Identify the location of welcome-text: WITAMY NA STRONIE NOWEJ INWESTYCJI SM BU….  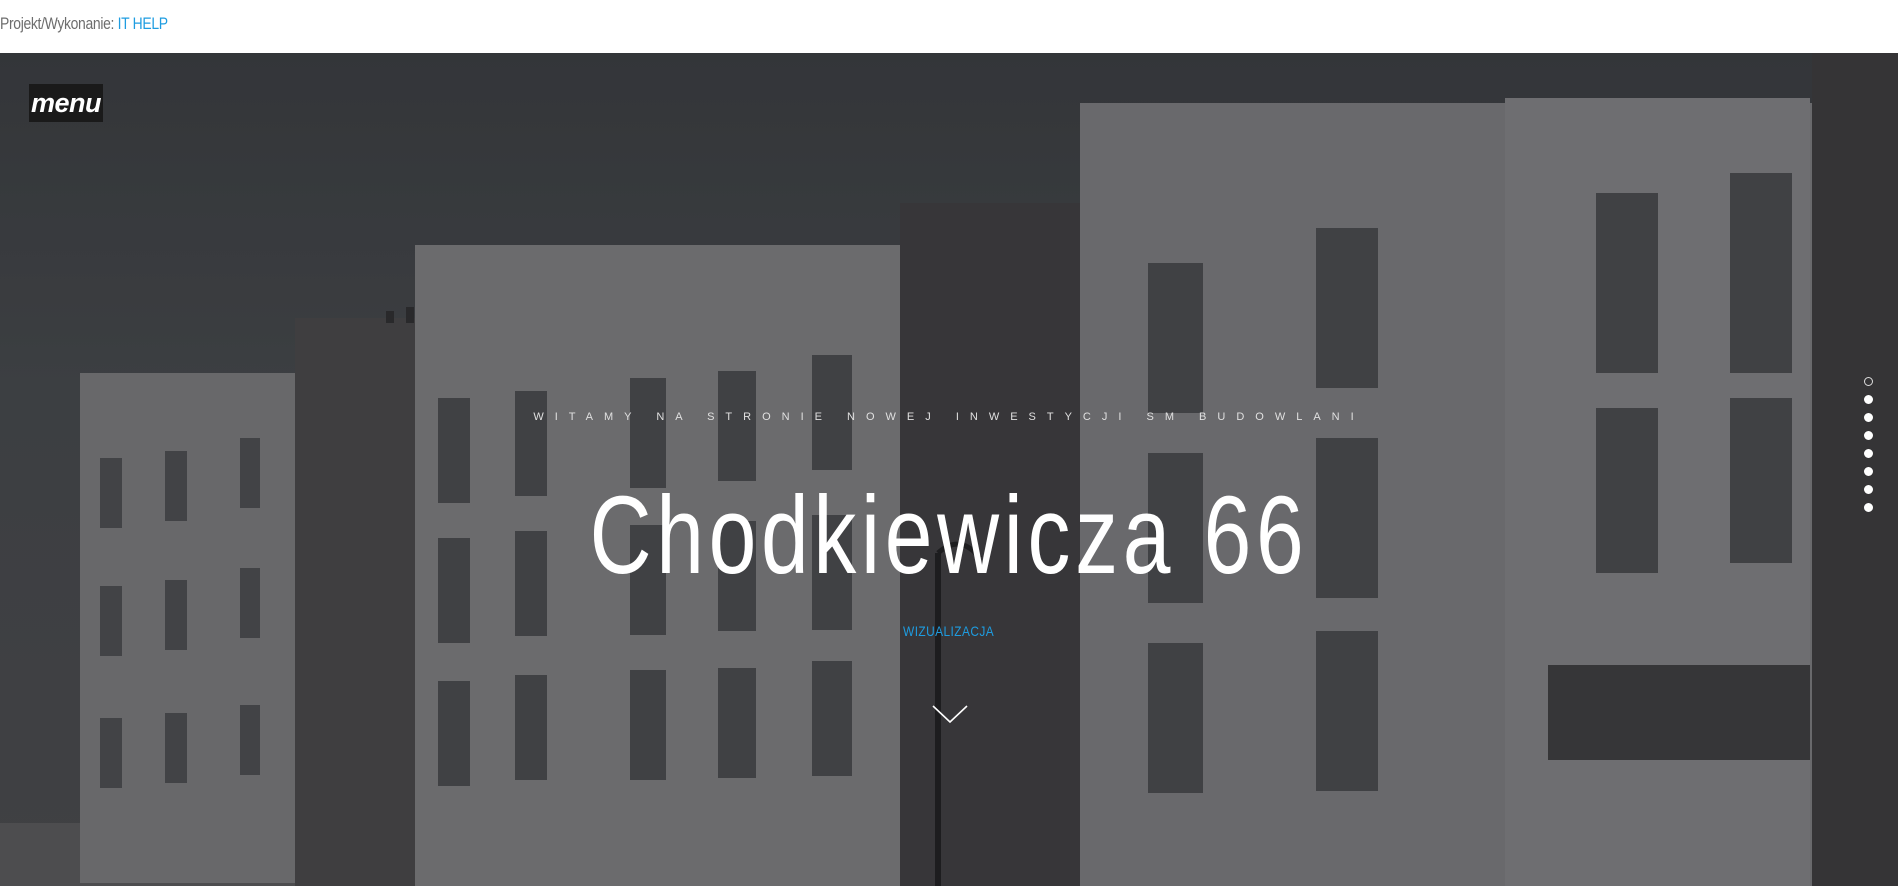
(949, 417).